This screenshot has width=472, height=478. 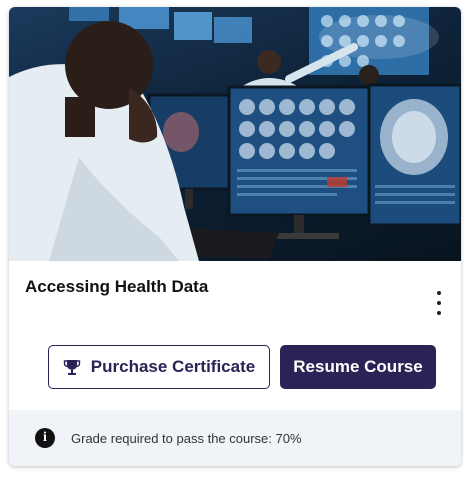 What do you see at coordinates (173, 366) in the screenshot?
I see `purchase-certificate-label: Purchase Certificate` at bounding box center [173, 366].